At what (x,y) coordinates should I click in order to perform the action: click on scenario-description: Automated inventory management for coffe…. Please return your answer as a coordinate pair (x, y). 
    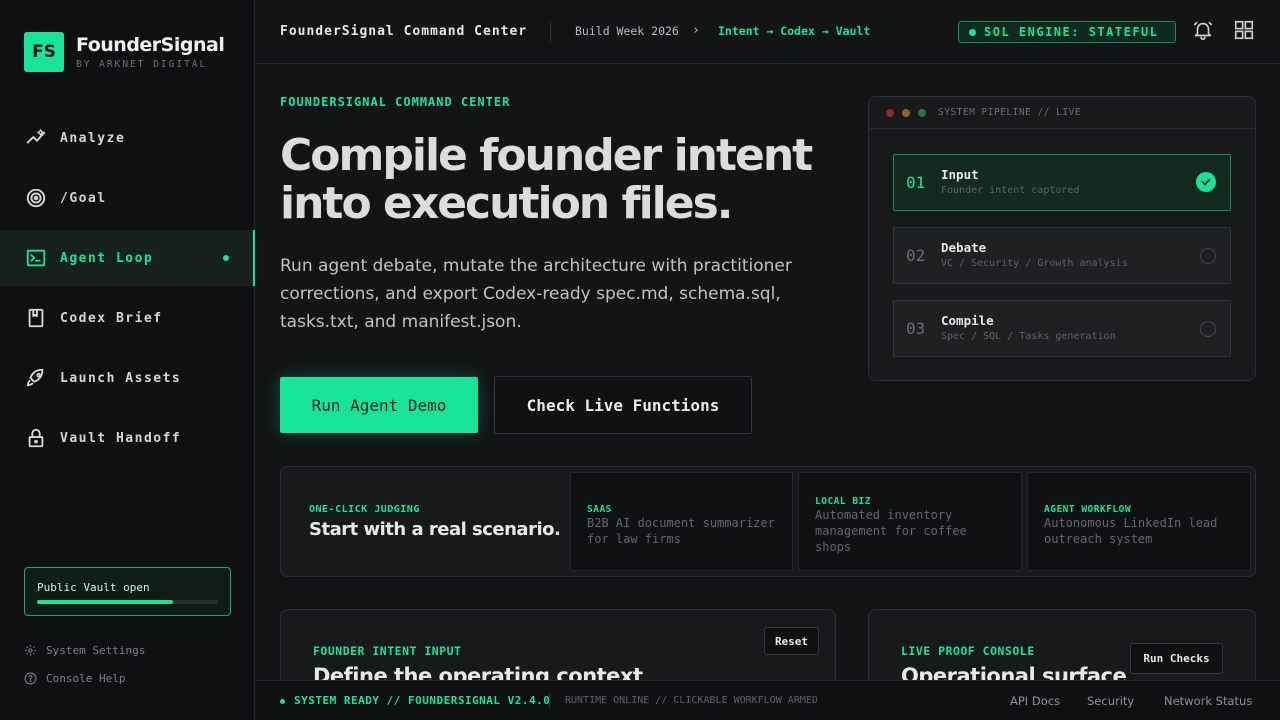
    Looking at the image, I should click on (891, 531).